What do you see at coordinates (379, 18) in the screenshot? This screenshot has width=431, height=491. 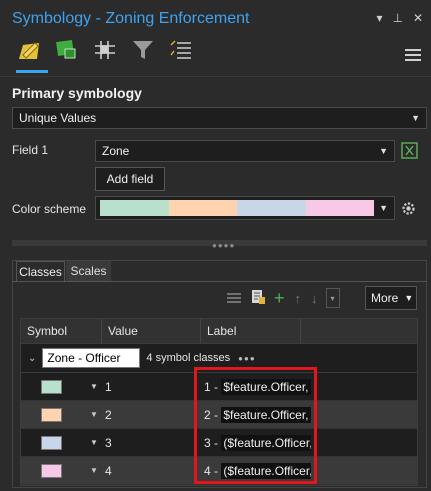 I see `dropdown-options-icon: ▾` at bounding box center [379, 18].